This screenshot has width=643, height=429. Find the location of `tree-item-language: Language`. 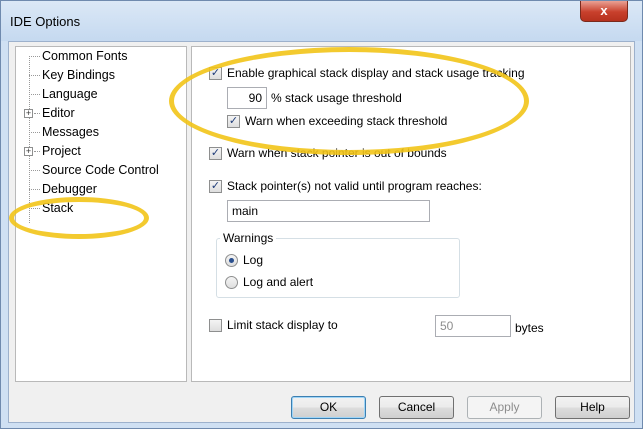

tree-item-language: Language is located at coordinates (70, 94).